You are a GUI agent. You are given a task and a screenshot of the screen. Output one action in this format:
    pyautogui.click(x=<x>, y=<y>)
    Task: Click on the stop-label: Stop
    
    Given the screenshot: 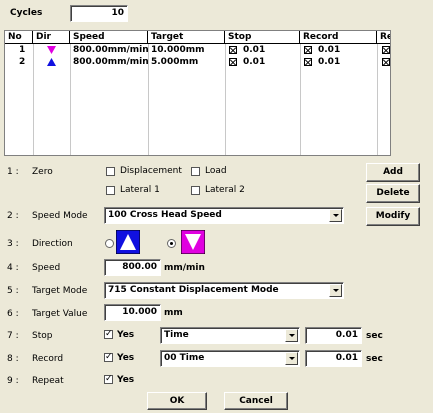 What is the action you would take?
    pyautogui.click(x=42, y=336)
    